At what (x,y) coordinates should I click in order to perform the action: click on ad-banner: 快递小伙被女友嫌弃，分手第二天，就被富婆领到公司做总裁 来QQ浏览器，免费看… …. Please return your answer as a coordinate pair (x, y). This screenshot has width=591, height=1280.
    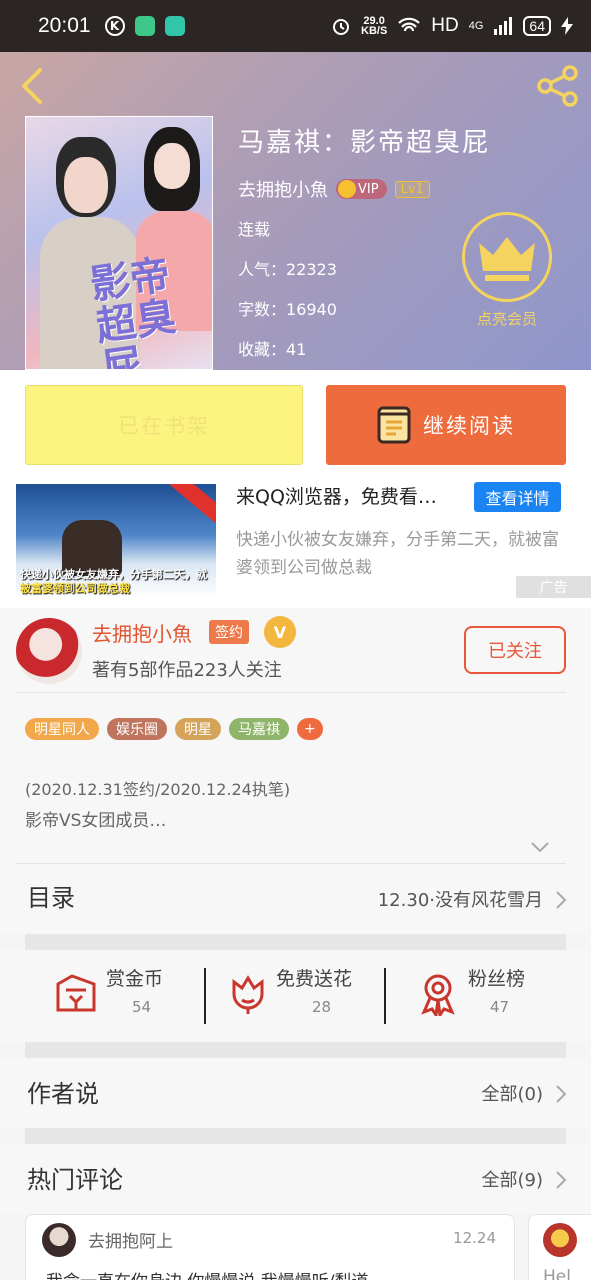
    Looking at the image, I should click on (295, 545).